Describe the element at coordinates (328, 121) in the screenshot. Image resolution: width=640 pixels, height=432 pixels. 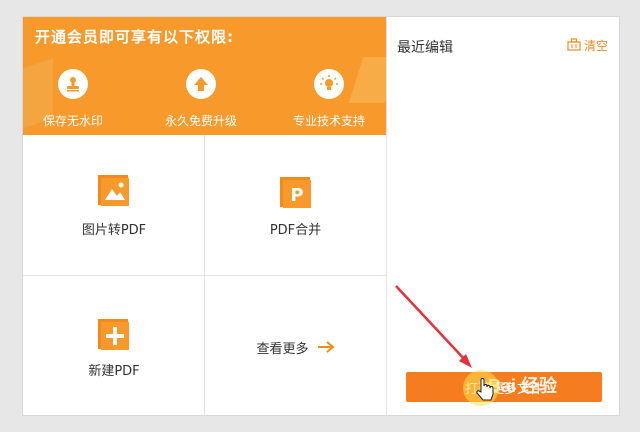
I see `perk-label: 专业技术支持` at that location.